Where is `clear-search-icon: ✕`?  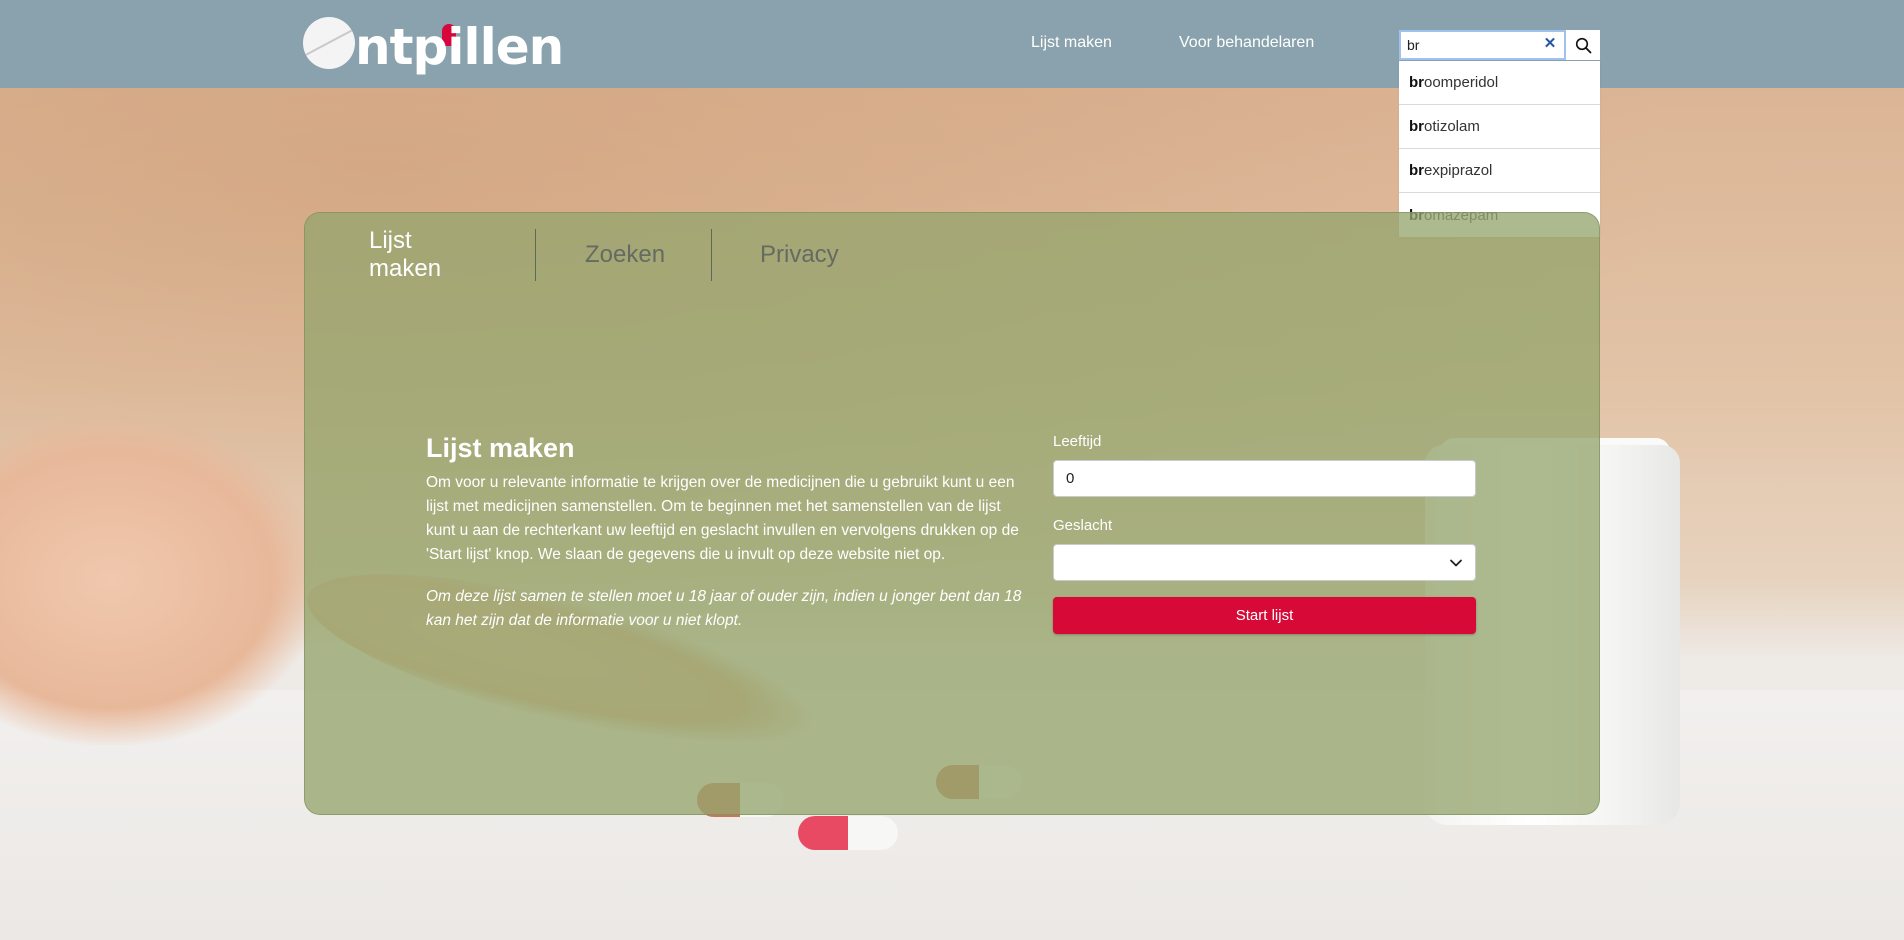 clear-search-icon: ✕ is located at coordinates (1550, 44).